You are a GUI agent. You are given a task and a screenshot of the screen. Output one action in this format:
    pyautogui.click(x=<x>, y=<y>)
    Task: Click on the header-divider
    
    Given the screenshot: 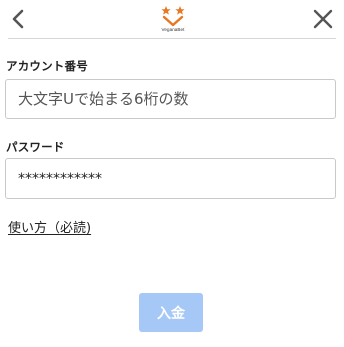 What is the action you would take?
    pyautogui.click(x=172, y=38)
    